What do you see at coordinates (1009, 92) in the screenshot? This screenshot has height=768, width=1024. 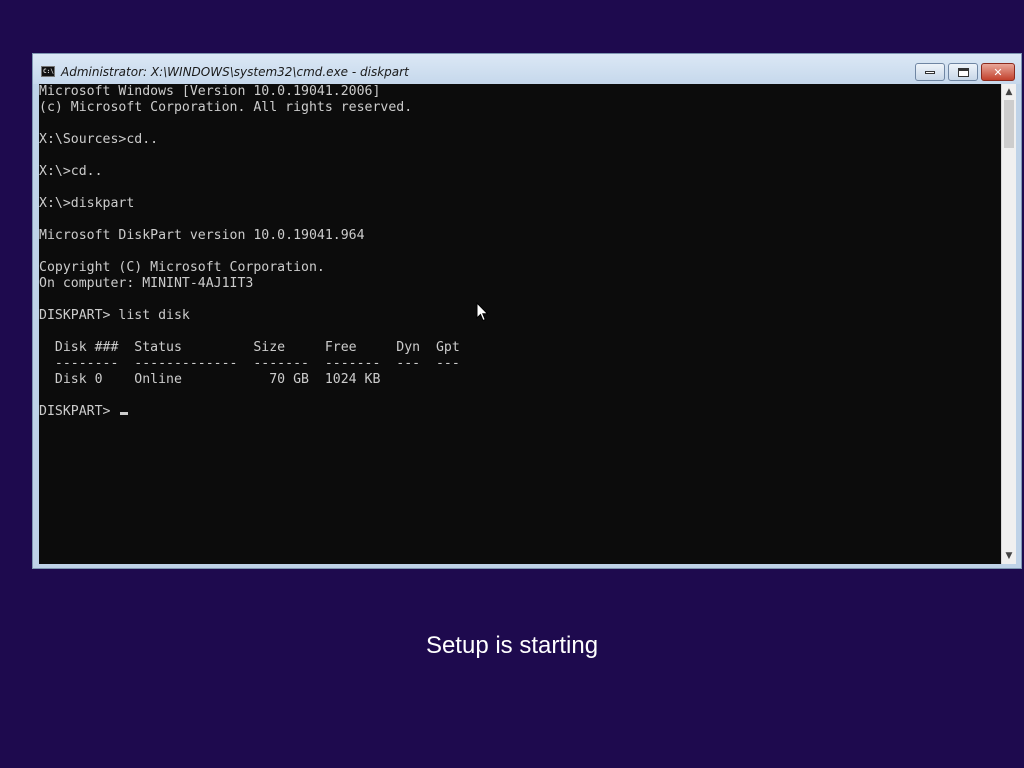 I see `scroll-up-icon: ▲` at bounding box center [1009, 92].